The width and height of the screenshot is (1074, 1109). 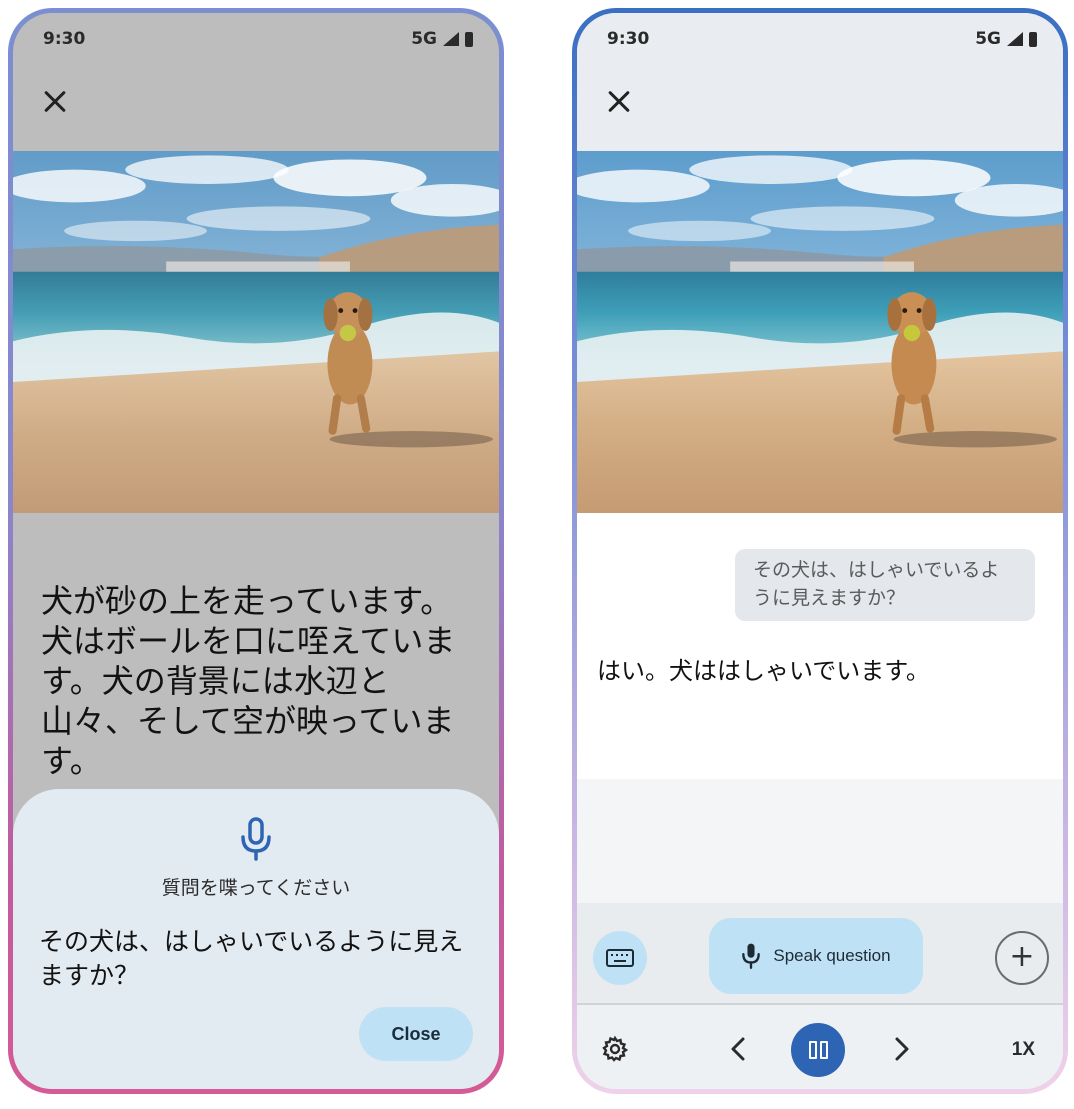 What do you see at coordinates (885, 585) in the screenshot?
I see `user-question-bubble: その犬は、はしゃいでいるように見えますか？` at bounding box center [885, 585].